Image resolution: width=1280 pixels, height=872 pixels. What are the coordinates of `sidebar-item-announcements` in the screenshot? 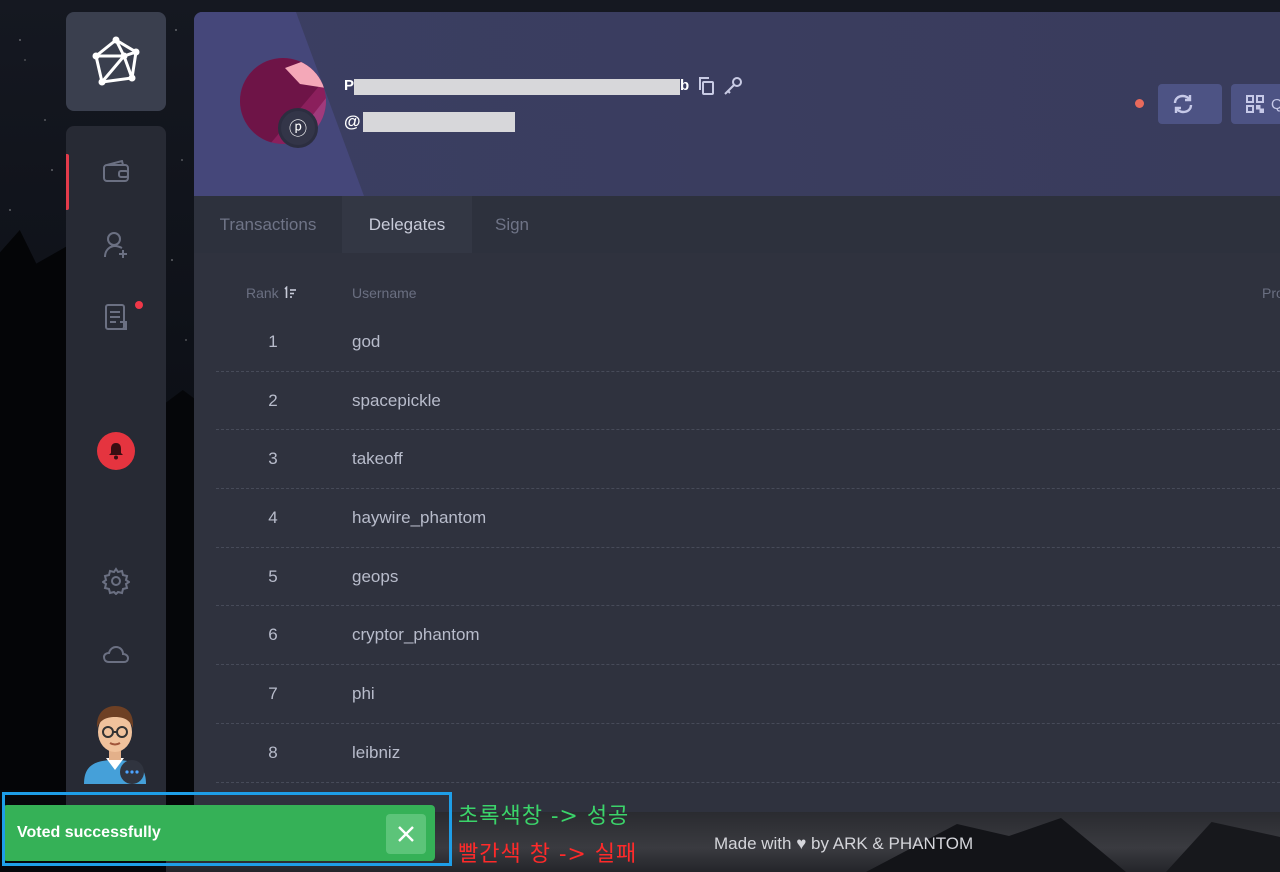 It's located at (116, 317).